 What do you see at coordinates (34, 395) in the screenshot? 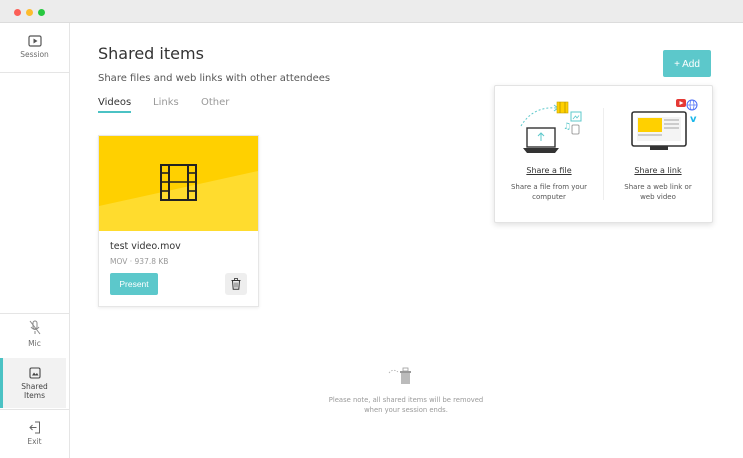
I see `sidebar-item-label: Items` at bounding box center [34, 395].